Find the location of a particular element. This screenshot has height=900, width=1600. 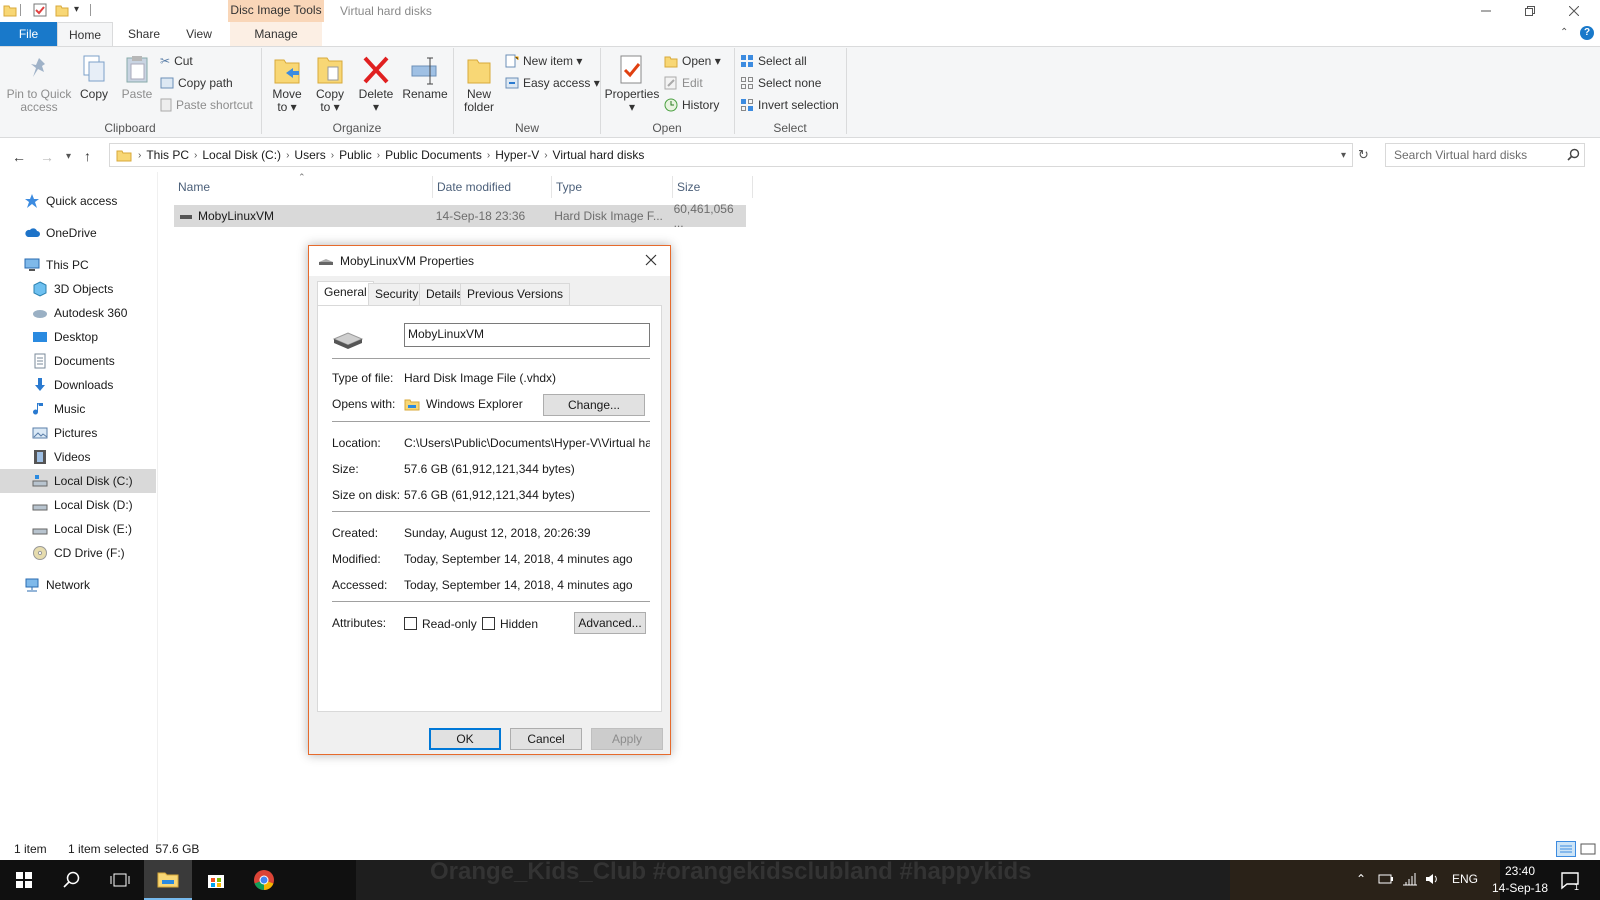

chrome-icon is located at coordinates (264, 880).